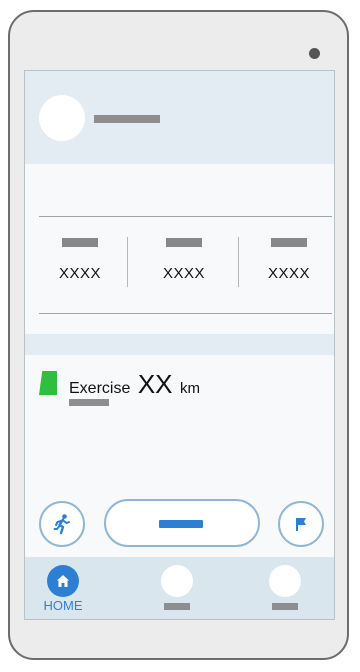  I want to click on user-name-placeholder, so click(127, 119).